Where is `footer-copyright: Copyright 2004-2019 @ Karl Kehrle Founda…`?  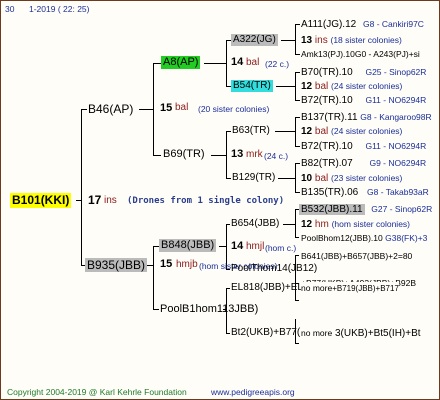 footer-copyright: Copyright 2004-2019 @ Karl Kehrle Founda… is located at coordinates (97, 392).